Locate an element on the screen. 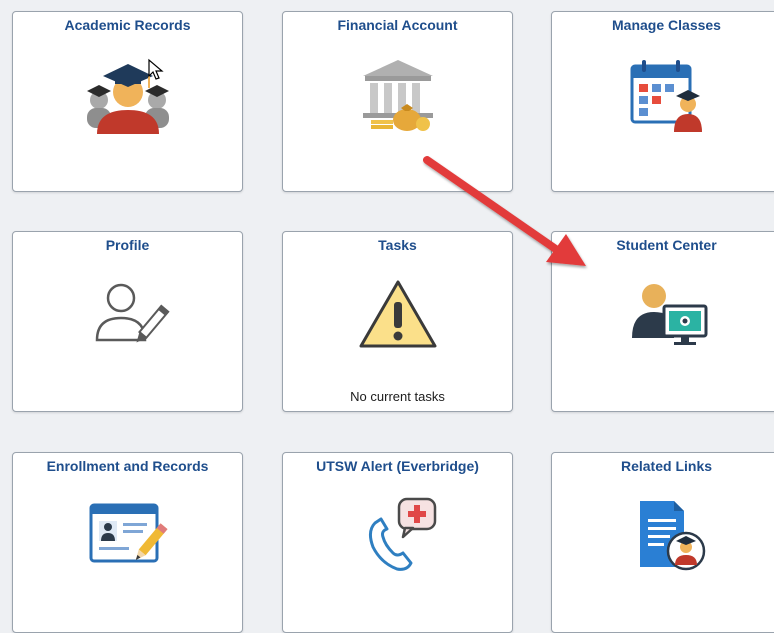 The height and width of the screenshot is (633, 774). user-edit-icon is located at coordinates (128, 314).